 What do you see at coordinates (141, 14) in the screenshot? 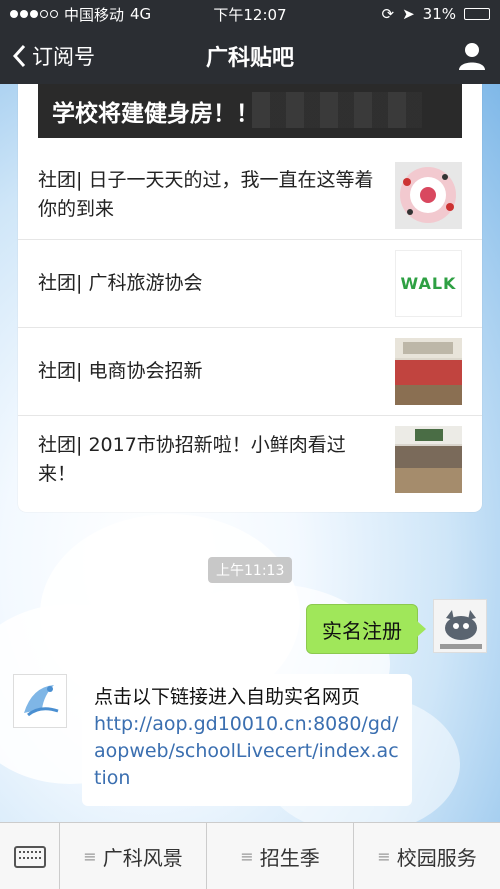
I see `network-label: 4G` at bounding box center [141, 14].